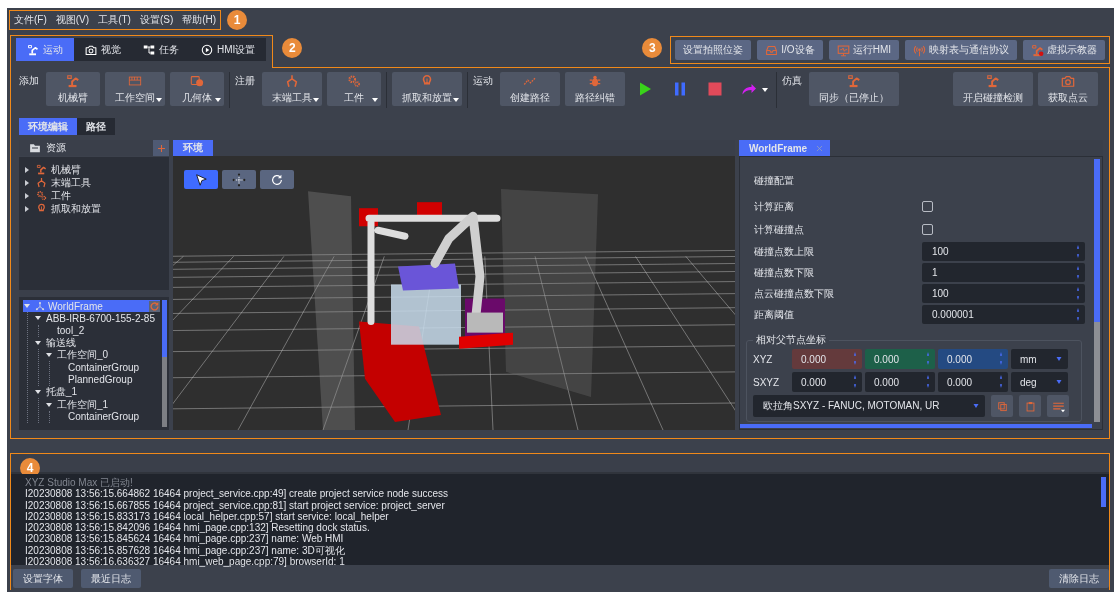  I want to click on tool-button: 工作空间, so click(135, 89).